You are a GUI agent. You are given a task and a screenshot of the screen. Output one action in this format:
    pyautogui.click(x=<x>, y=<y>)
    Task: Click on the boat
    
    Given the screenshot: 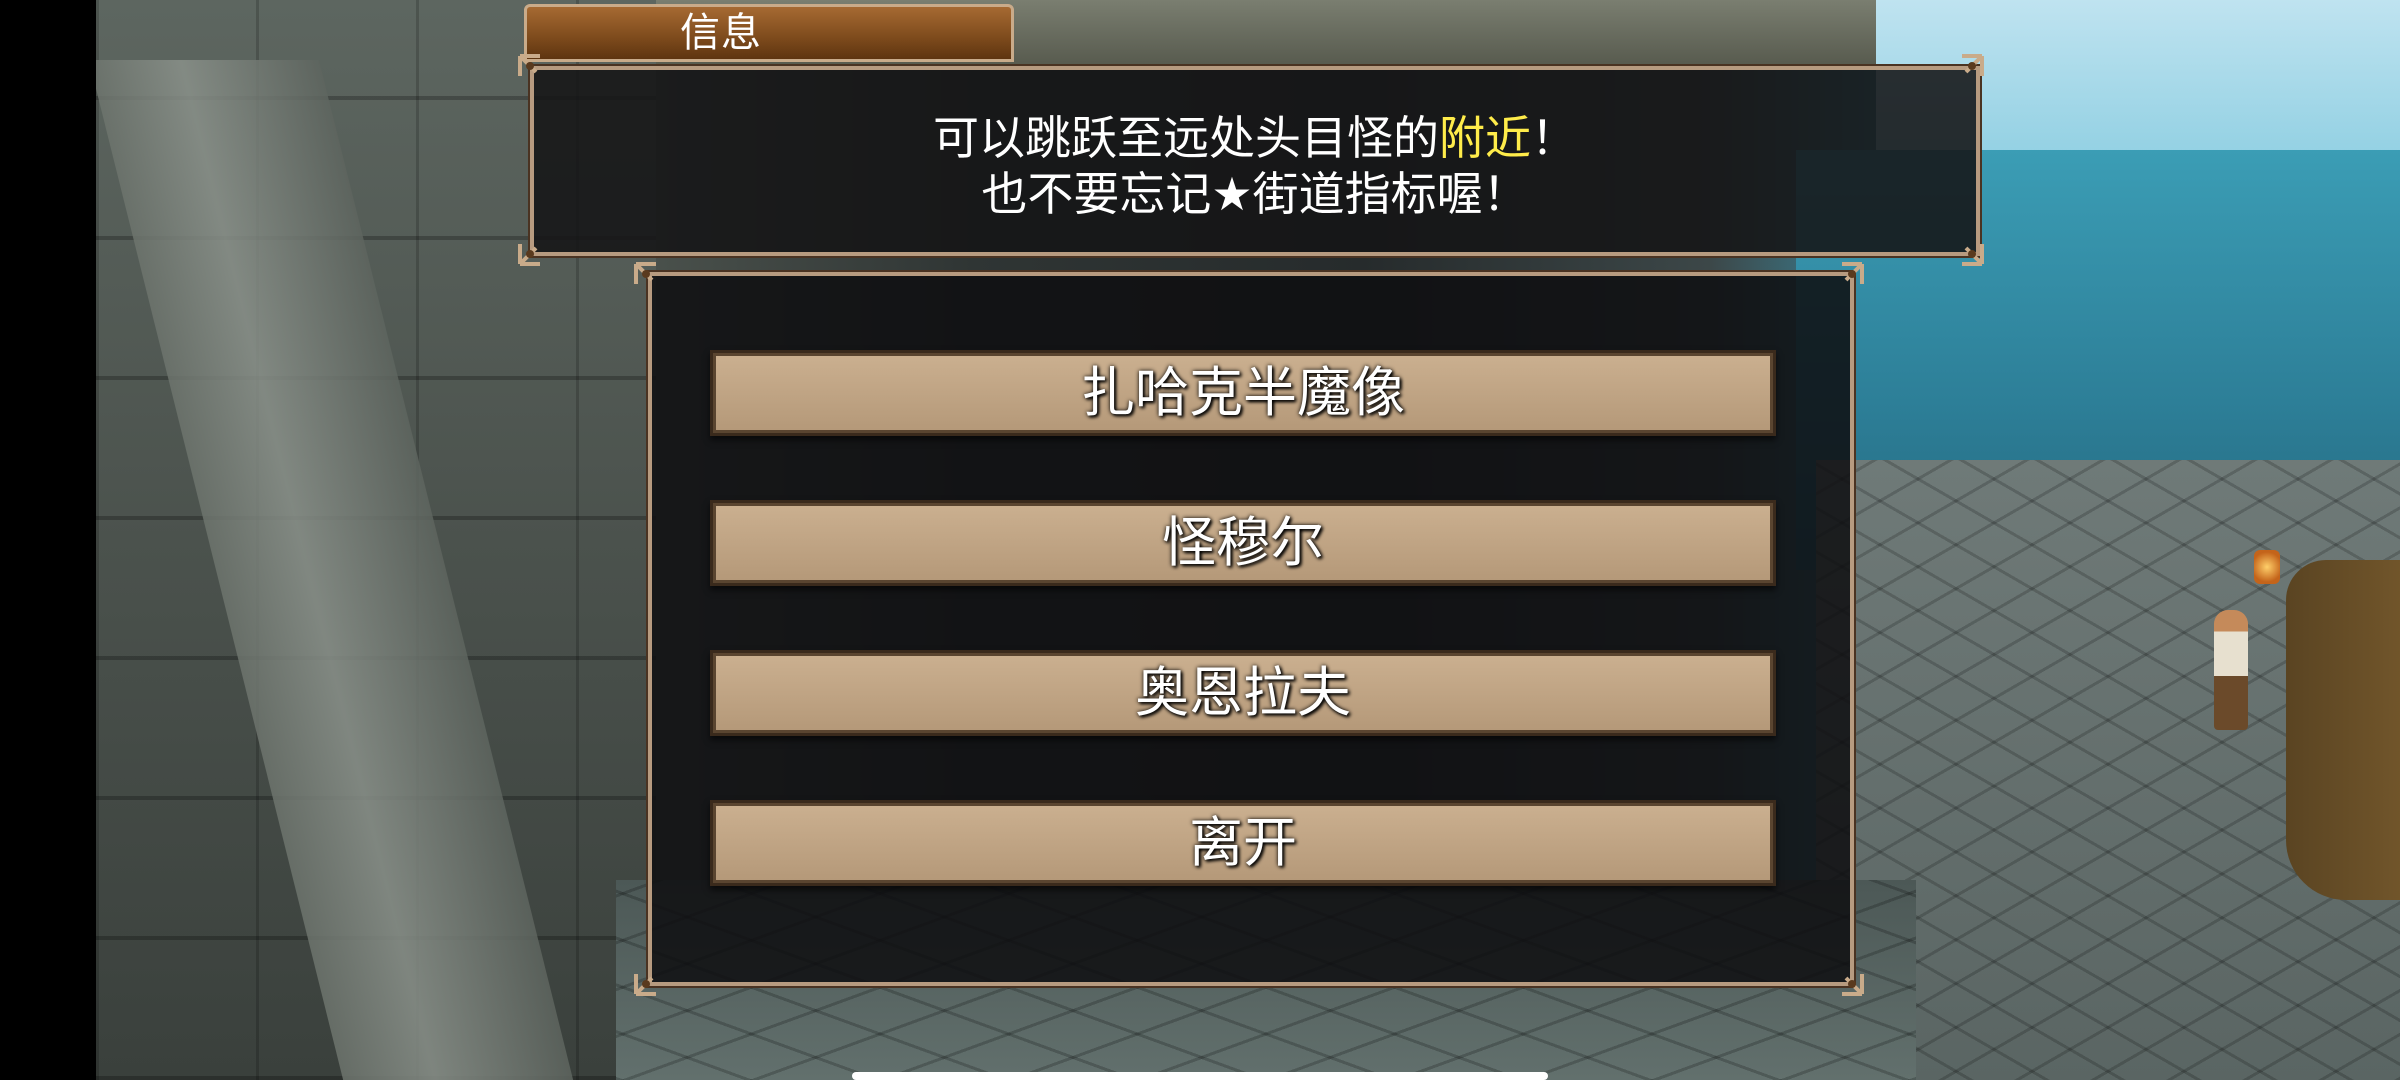 What is the action you would take?
    pyautogui.click(x=2343, y=730)
    